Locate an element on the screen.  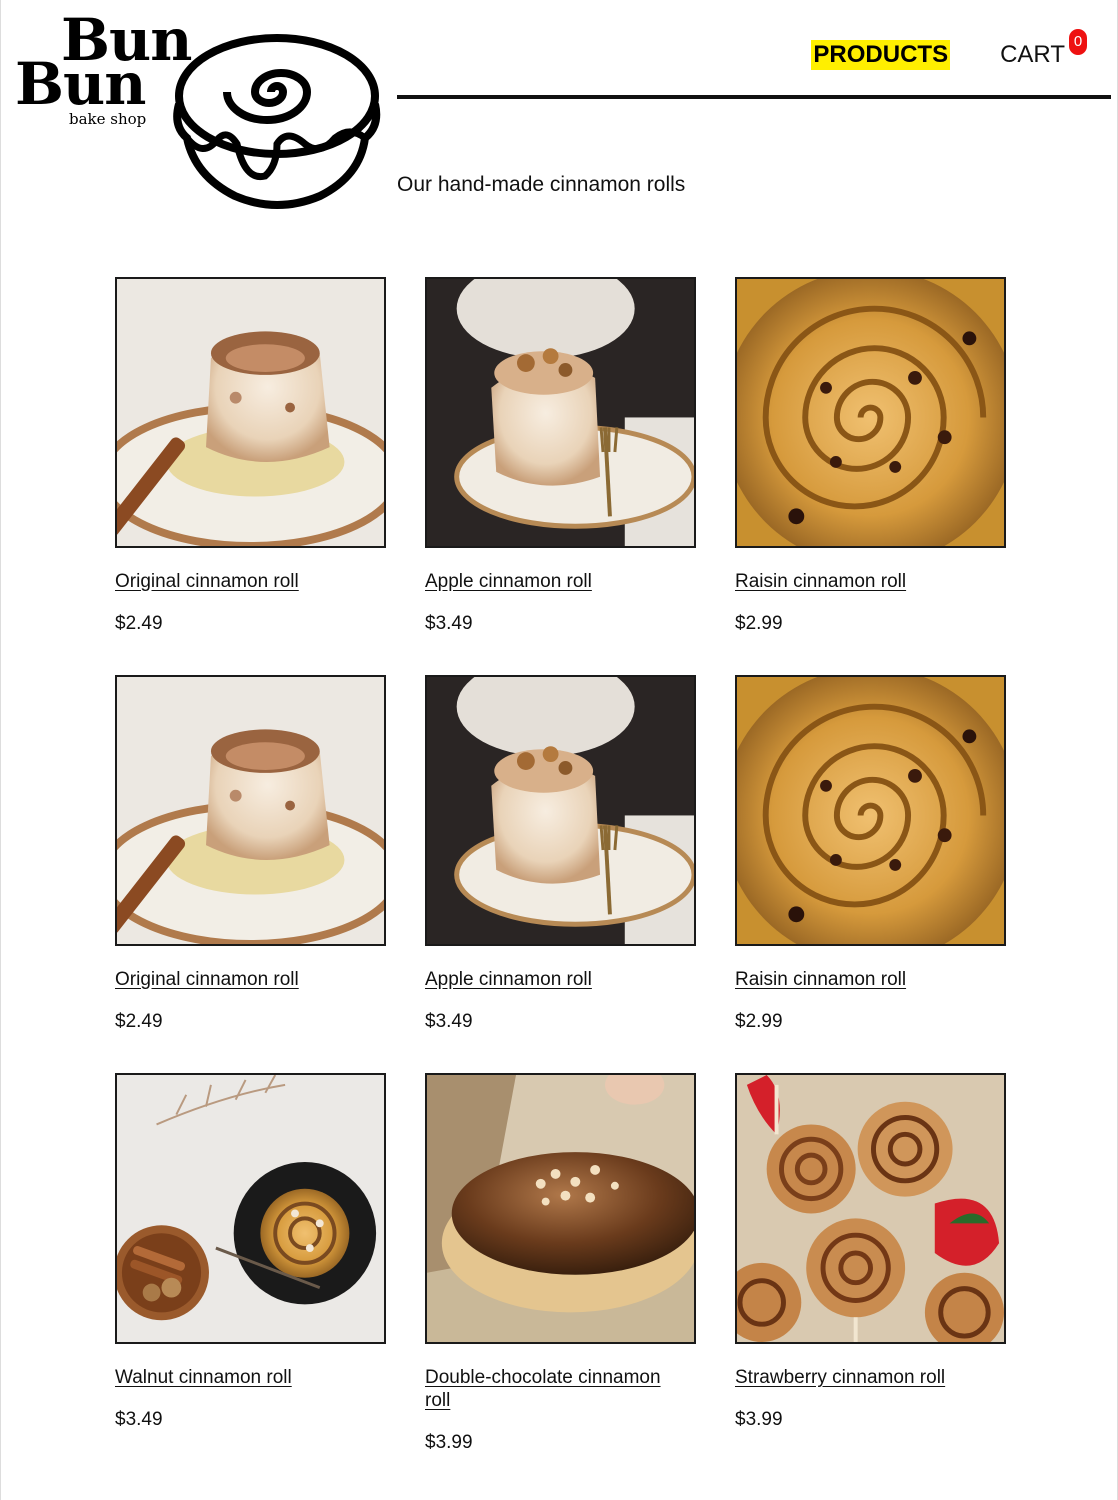
product-name-link: Strawberry cinnamon roll is located at coordinates (860, 1377).